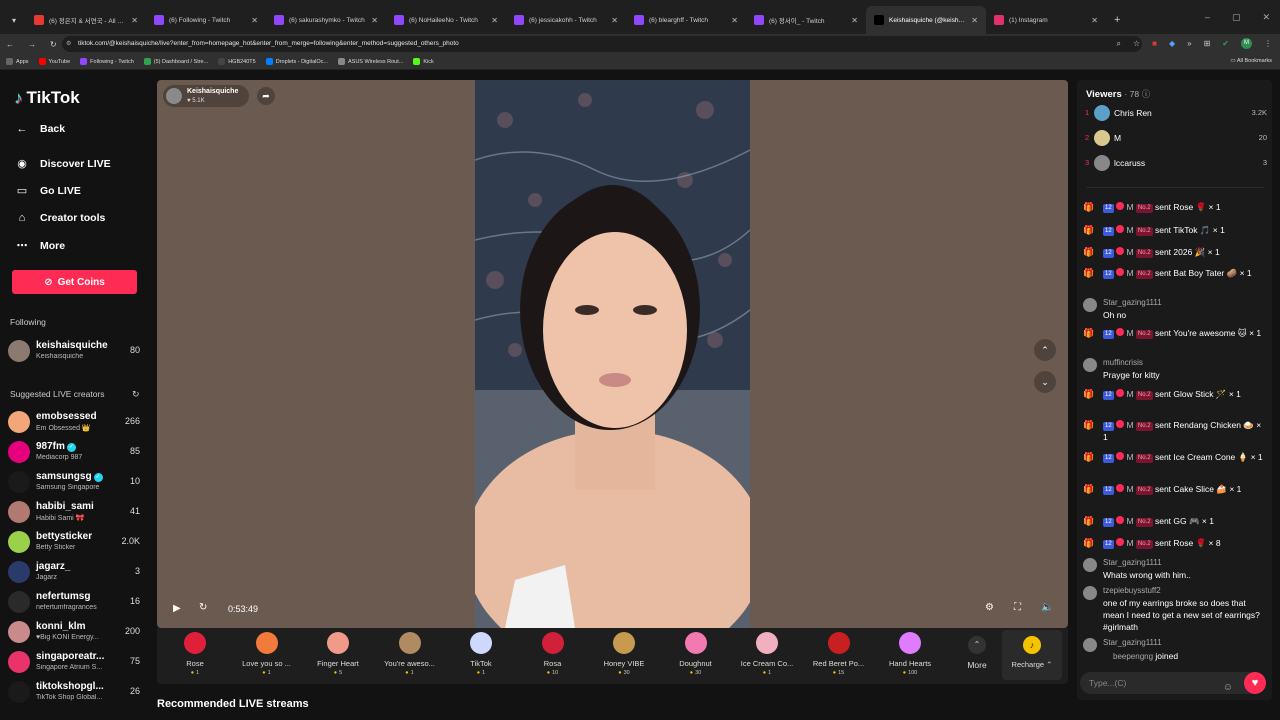  Describe the element at coordinates (136, 394) in the screenshot. I see `refresh-icon: ↻` at that location.